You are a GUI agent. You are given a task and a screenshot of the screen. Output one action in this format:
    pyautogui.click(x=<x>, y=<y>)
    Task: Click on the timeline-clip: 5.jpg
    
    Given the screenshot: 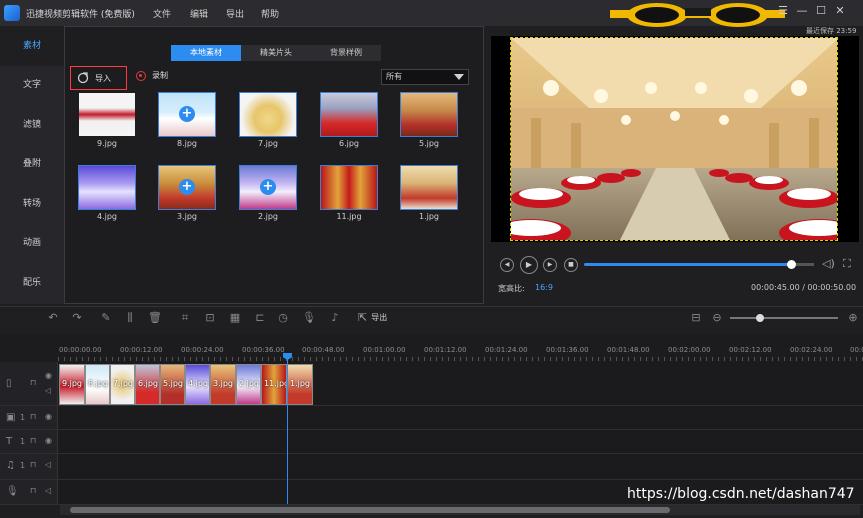 What is the action you would take?
    pyautogui.click(x=172, y=384)
    